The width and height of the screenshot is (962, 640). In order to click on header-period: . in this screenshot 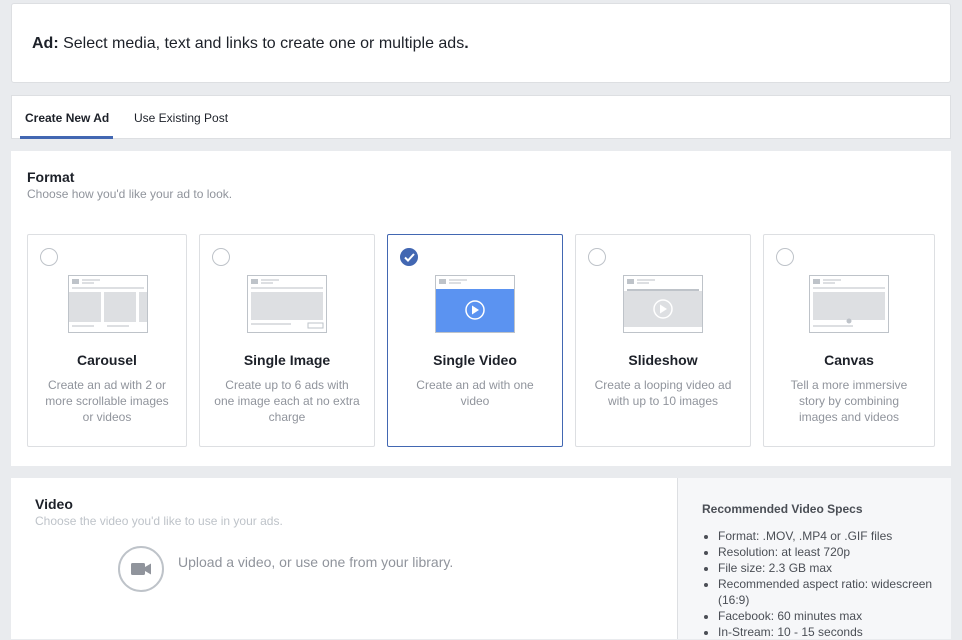, I will do `click(466, 43)`.